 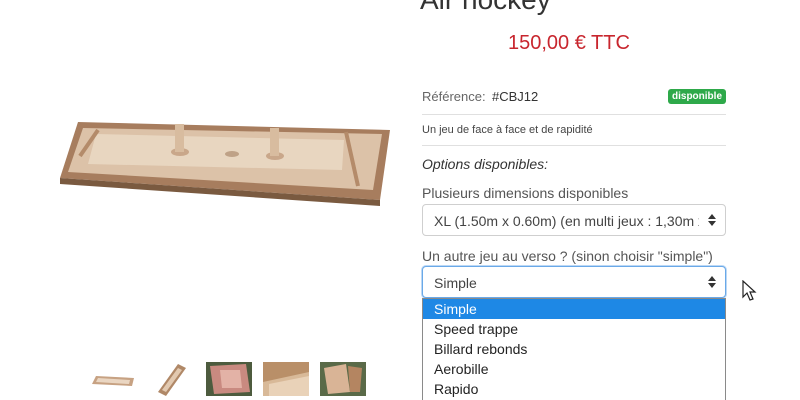 I want to click on dropdown-option-billard-rebonds: Billard rebonds, so click(x=574, y=349).